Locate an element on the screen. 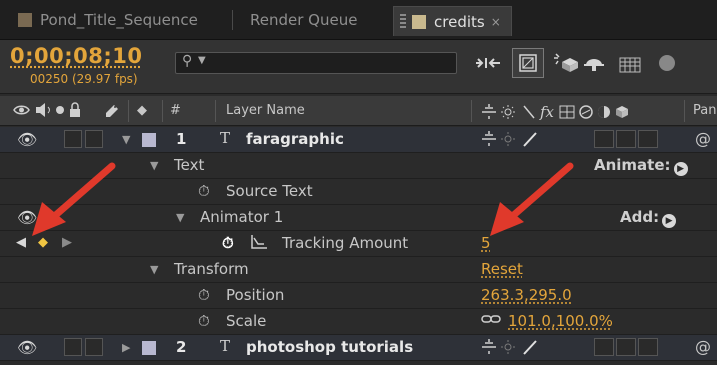 The image size is (717, 365). graph-editor-icon is located at coordinates (259, 244).